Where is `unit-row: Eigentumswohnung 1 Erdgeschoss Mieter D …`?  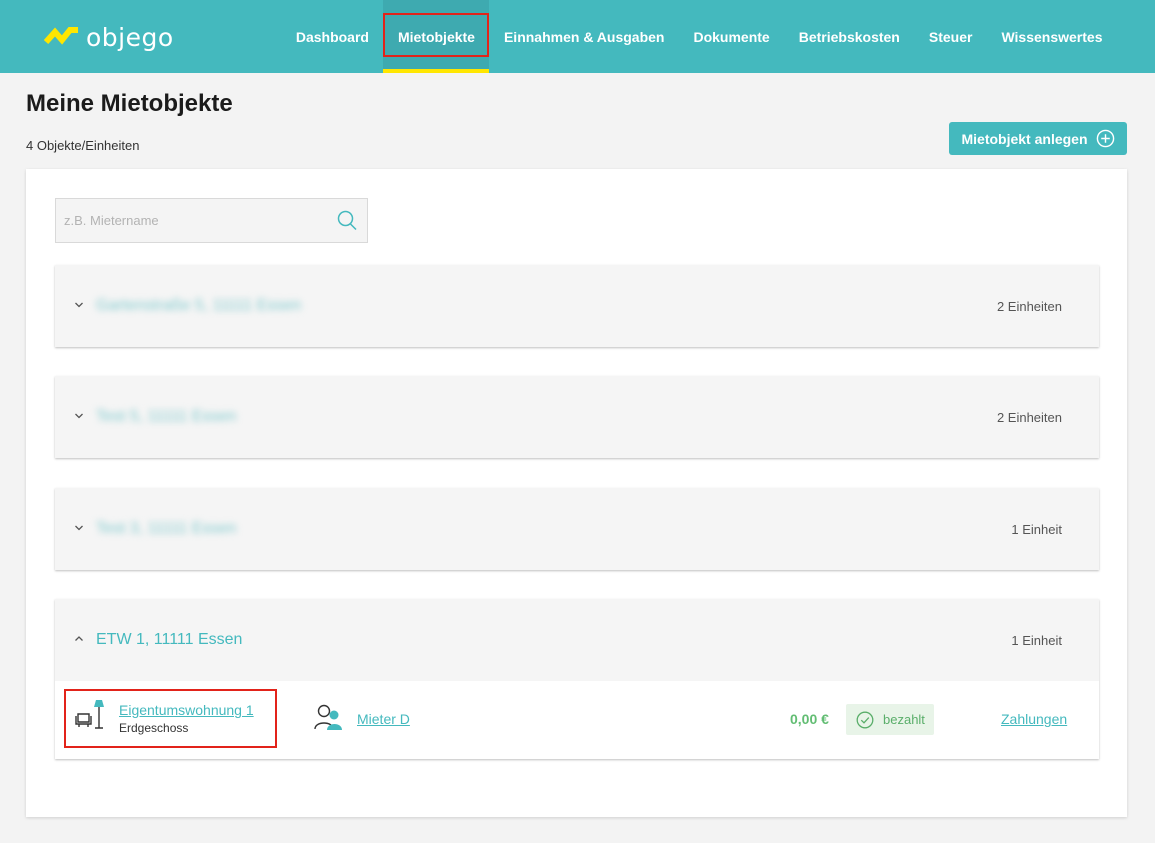
unit-row: Eigentumswohnung 1 Erdgeschoss Mieter D … is located at coordinates (577, 720).